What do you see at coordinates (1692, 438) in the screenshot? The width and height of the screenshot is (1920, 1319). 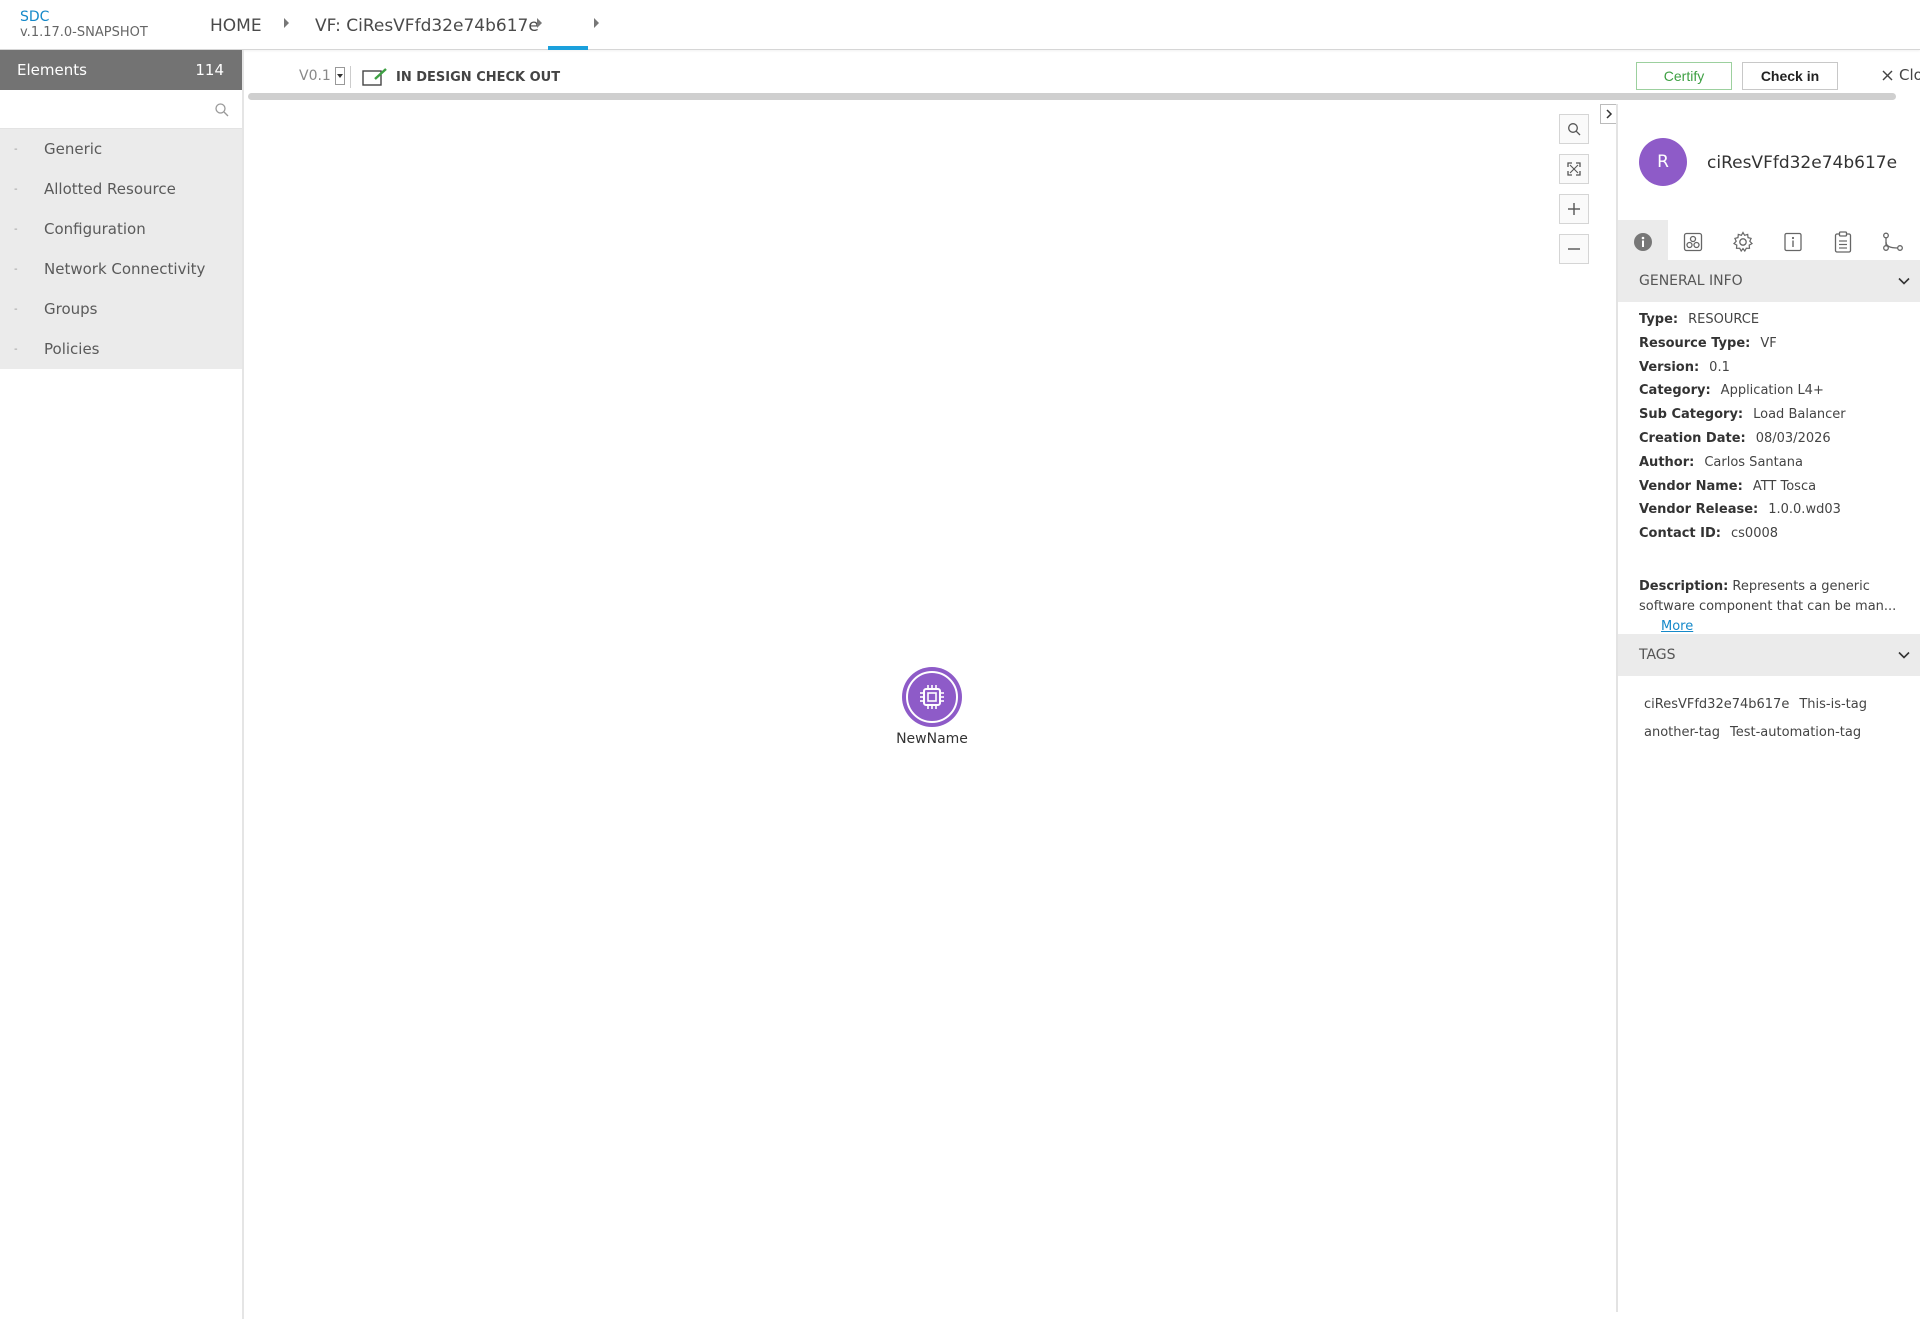 I see `info-label: Creation Date:` at bounding box center [1692, 438].